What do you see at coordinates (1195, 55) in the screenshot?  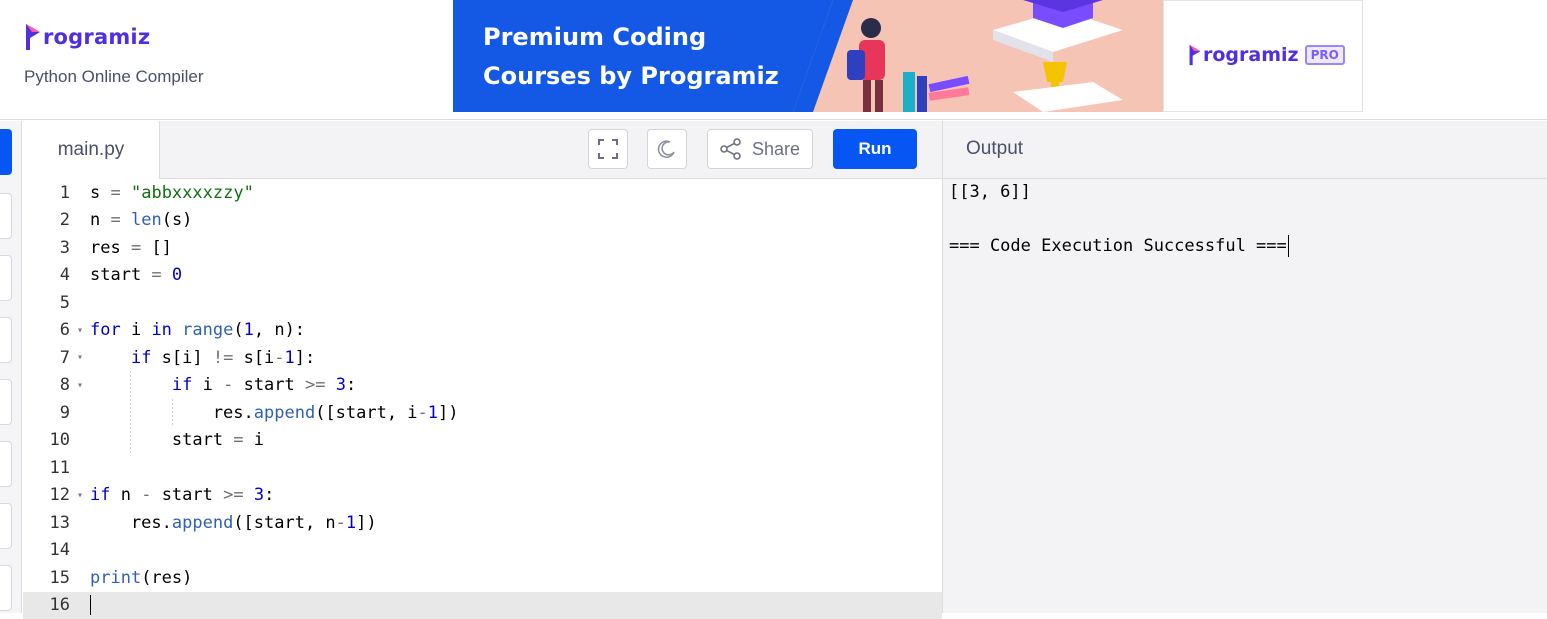 I see `programiz-pro-logo-icon` at bounding box center [1195, 55].